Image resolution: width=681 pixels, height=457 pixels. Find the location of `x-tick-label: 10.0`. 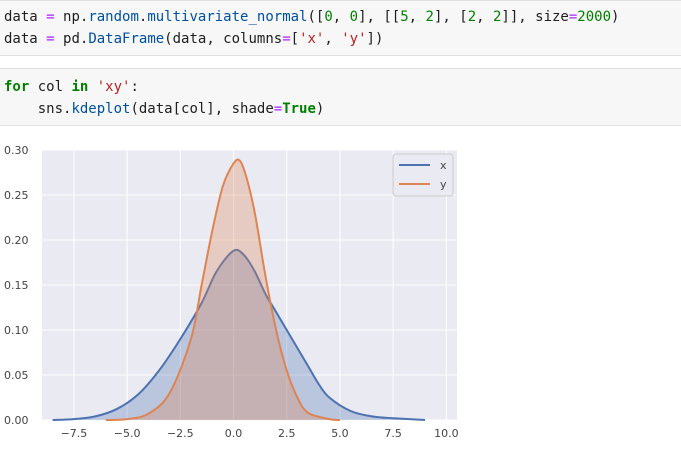

x-tick-label: 10.0 is located at coordinates (446, 433).